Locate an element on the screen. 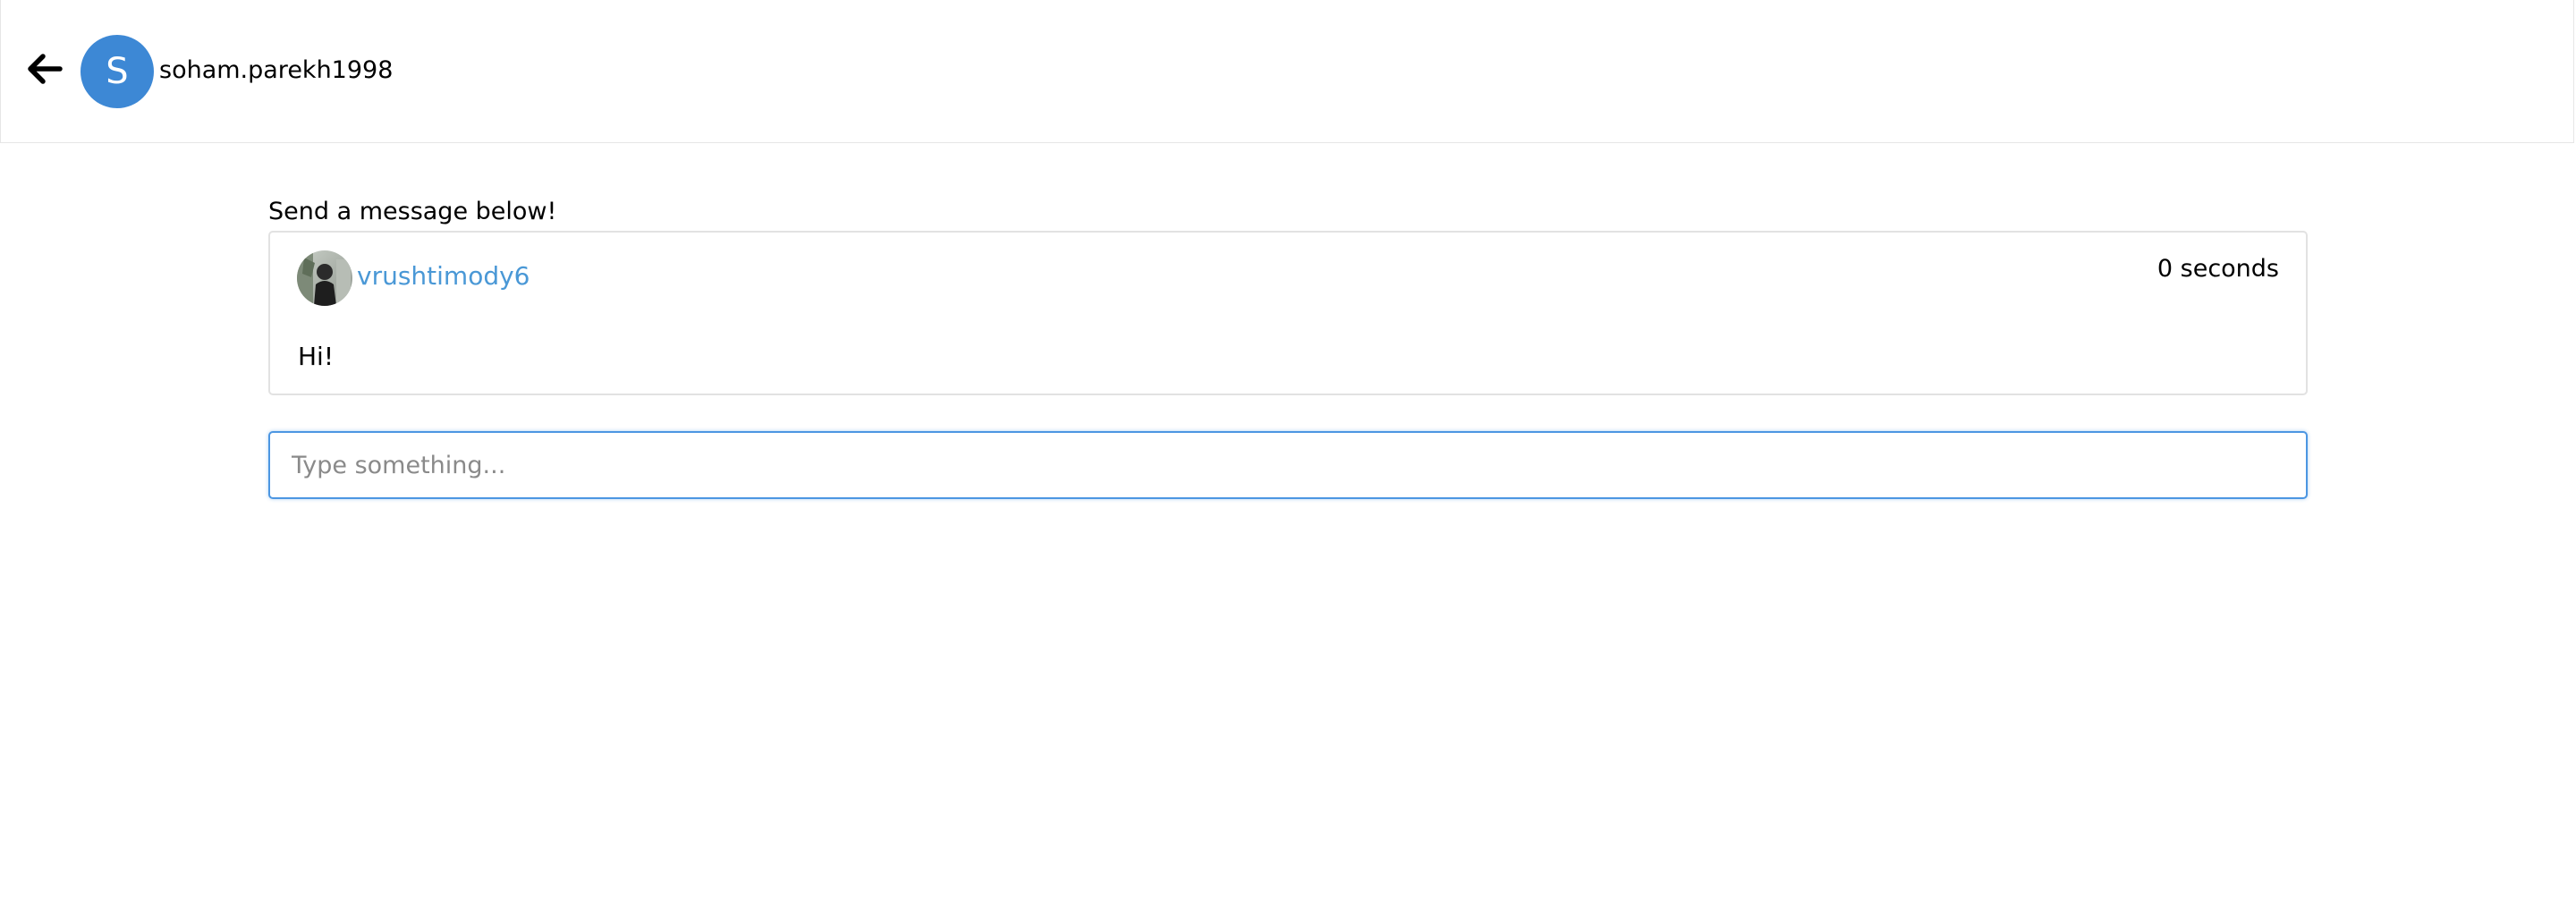 The image size is (2576, 923). message-text: Hi! is located at coordinates (316, 356).